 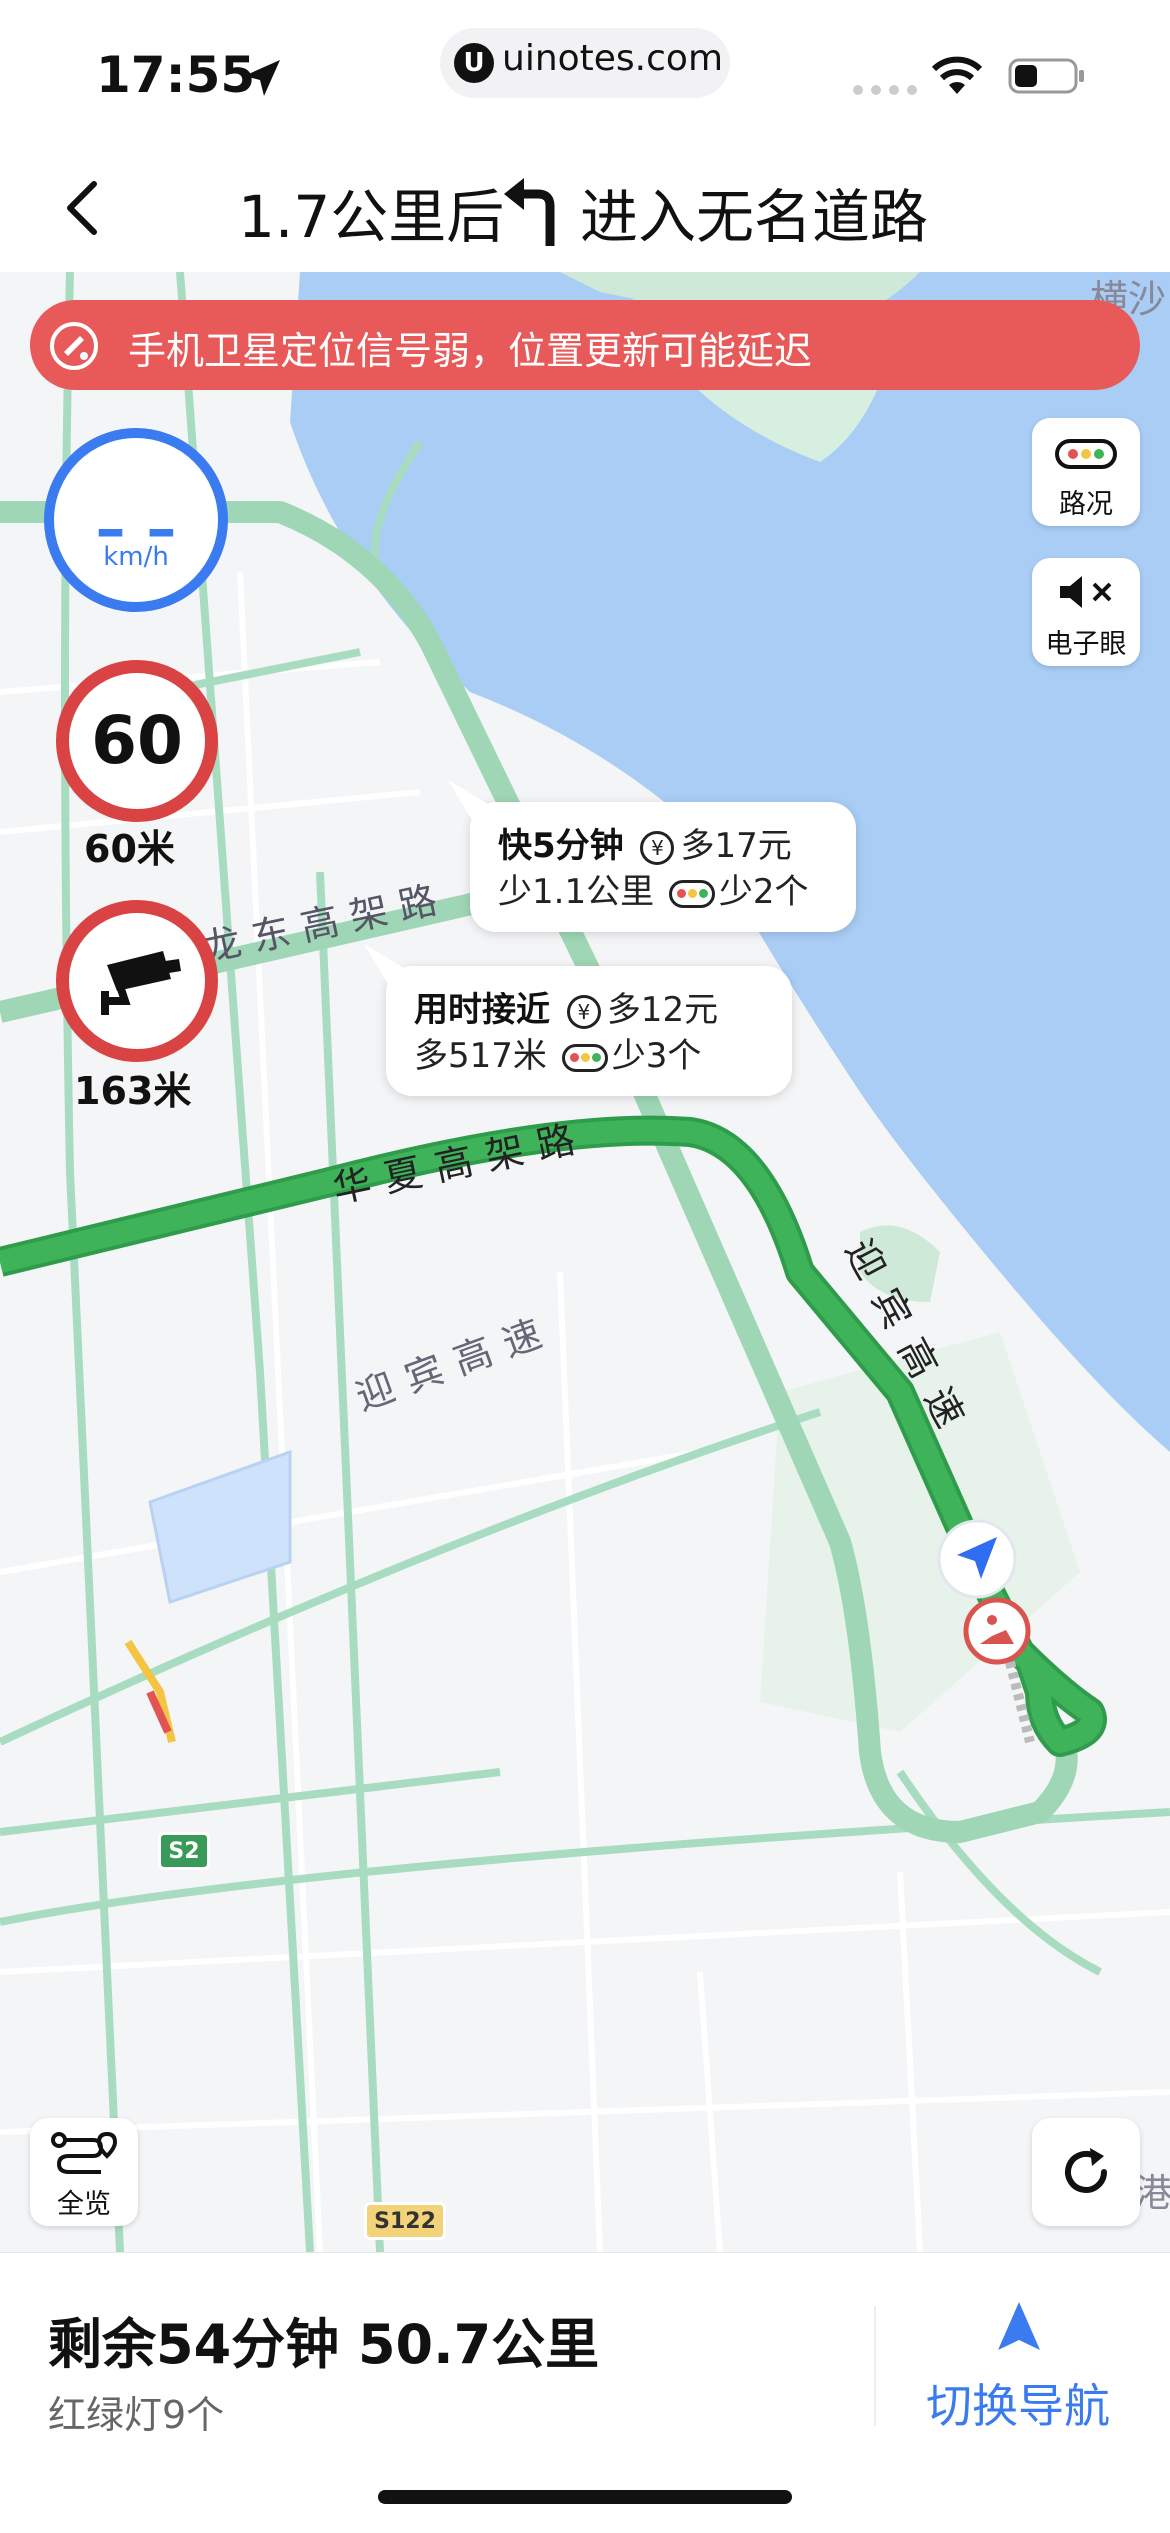 I want to click on route-option-1: 快5分钟 ¥ 多17元 少1.1公里 少2个, so click(x=652, y=856).